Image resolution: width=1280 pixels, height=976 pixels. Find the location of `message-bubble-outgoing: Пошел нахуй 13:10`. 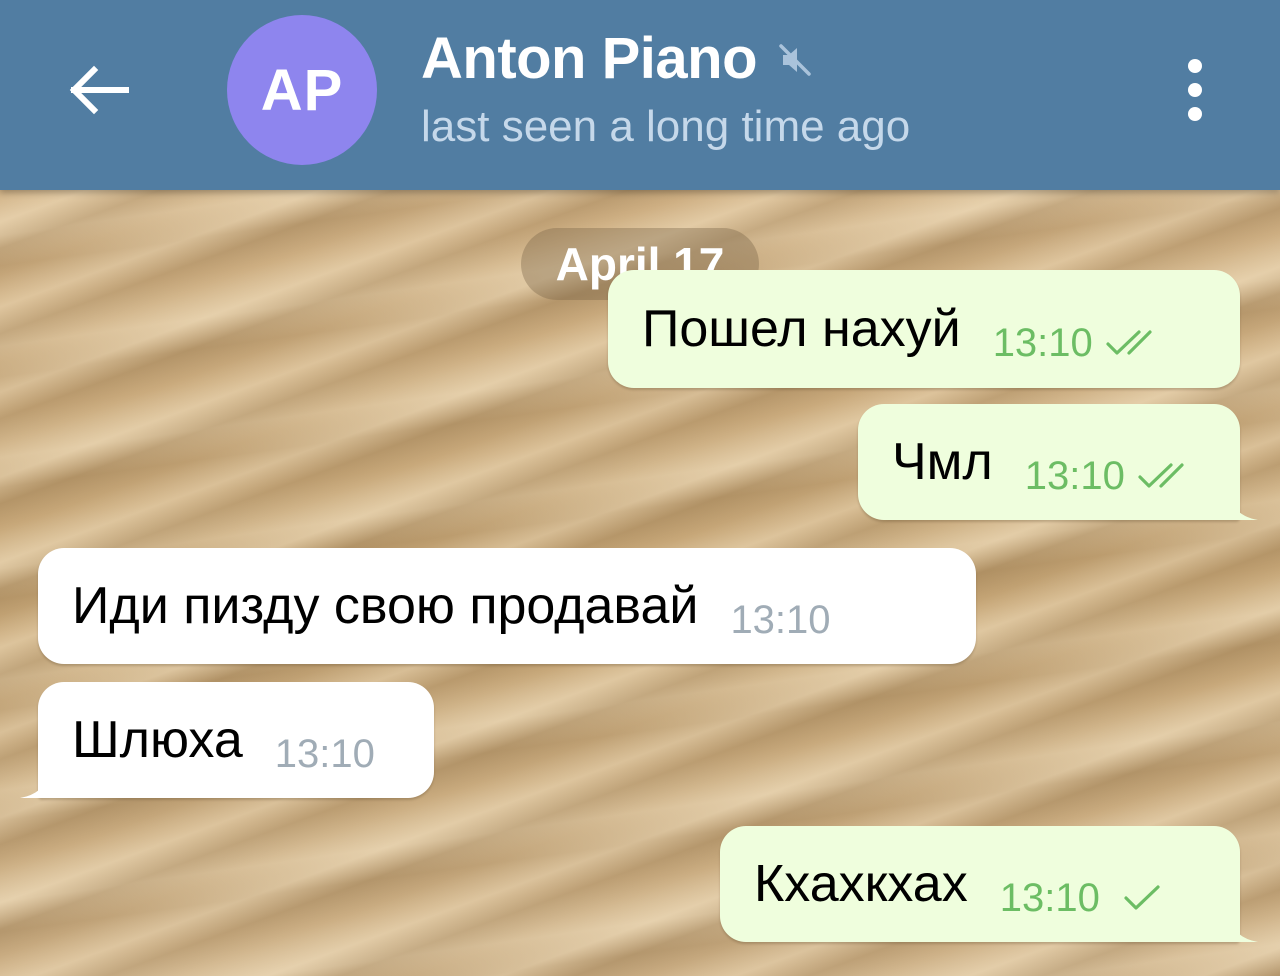

message-bubble-outgoing: Пошел нахуй 13:10 is located at coordinates (924, 329).